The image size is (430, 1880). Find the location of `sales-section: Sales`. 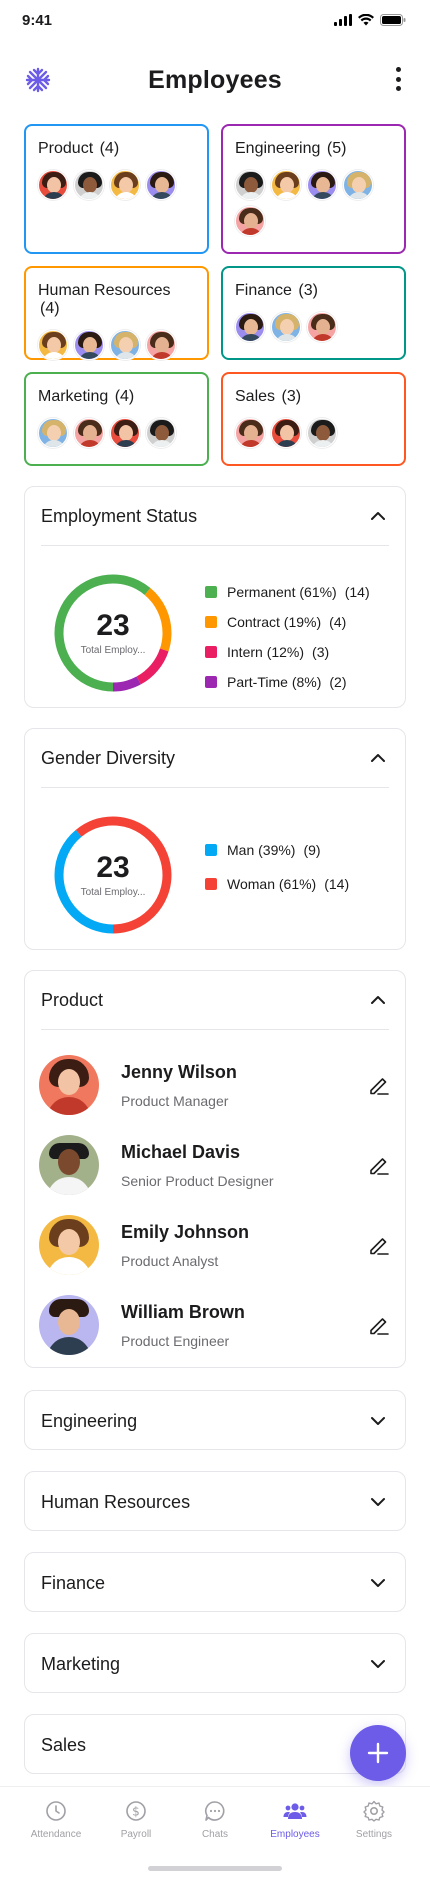

sales-section: Sales is located at coordinates (215, 1744).